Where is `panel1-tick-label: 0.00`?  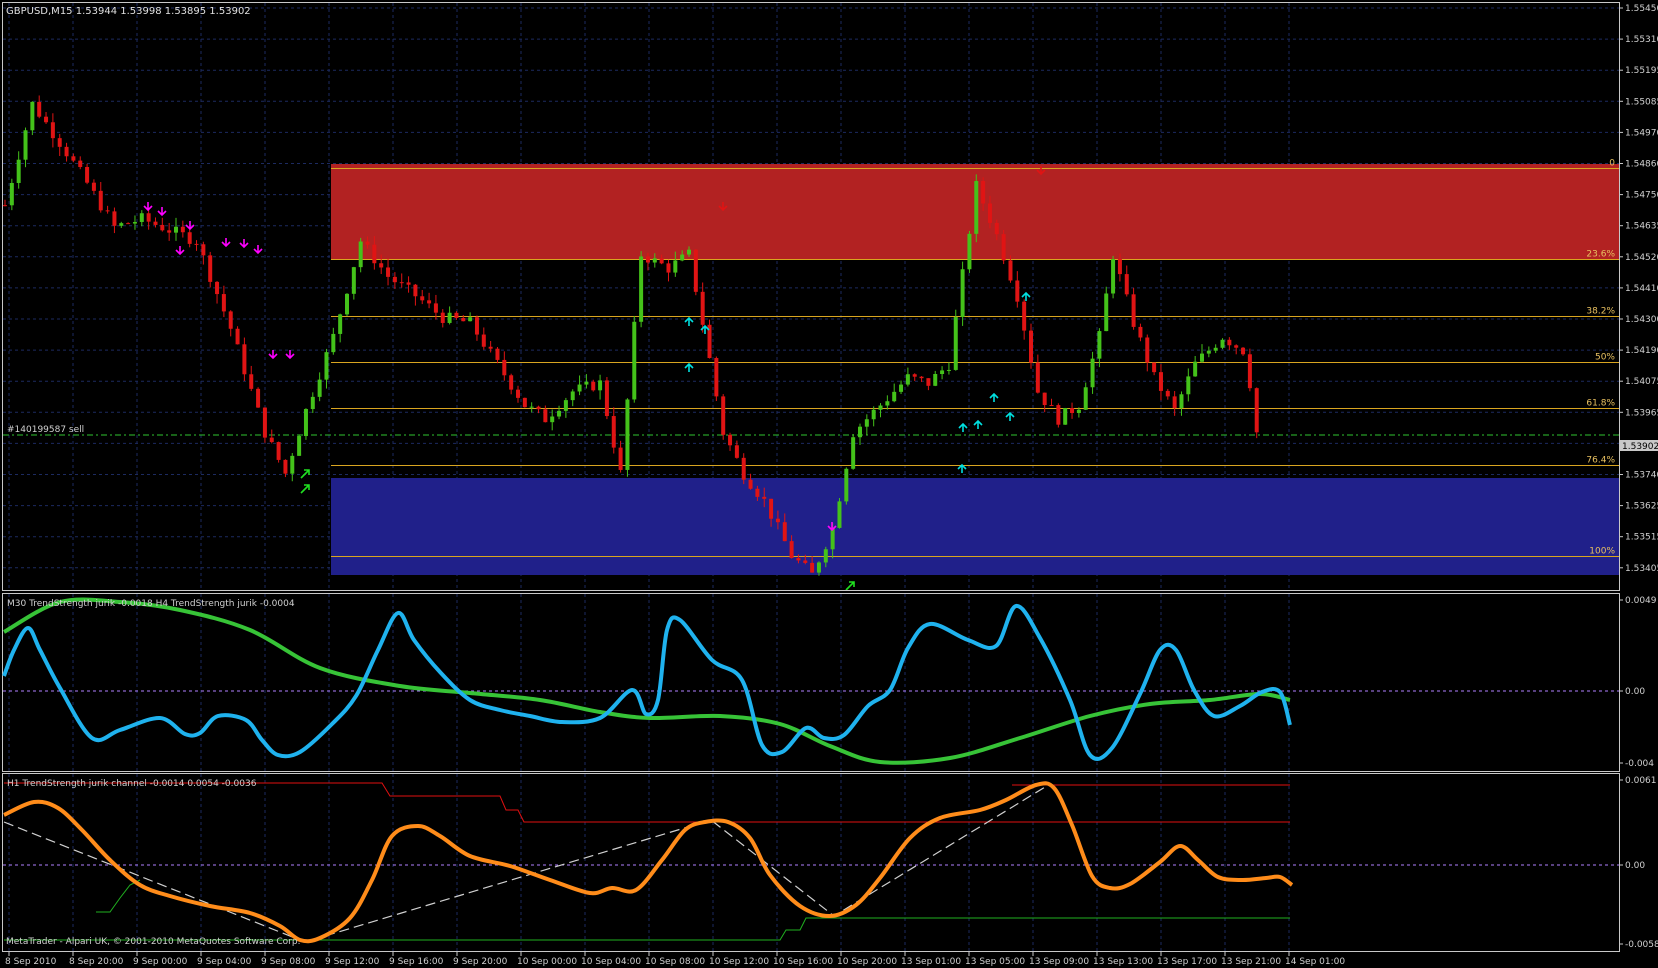 panel1-tick-label: 0.00 is located at coordinates (1635, 692).